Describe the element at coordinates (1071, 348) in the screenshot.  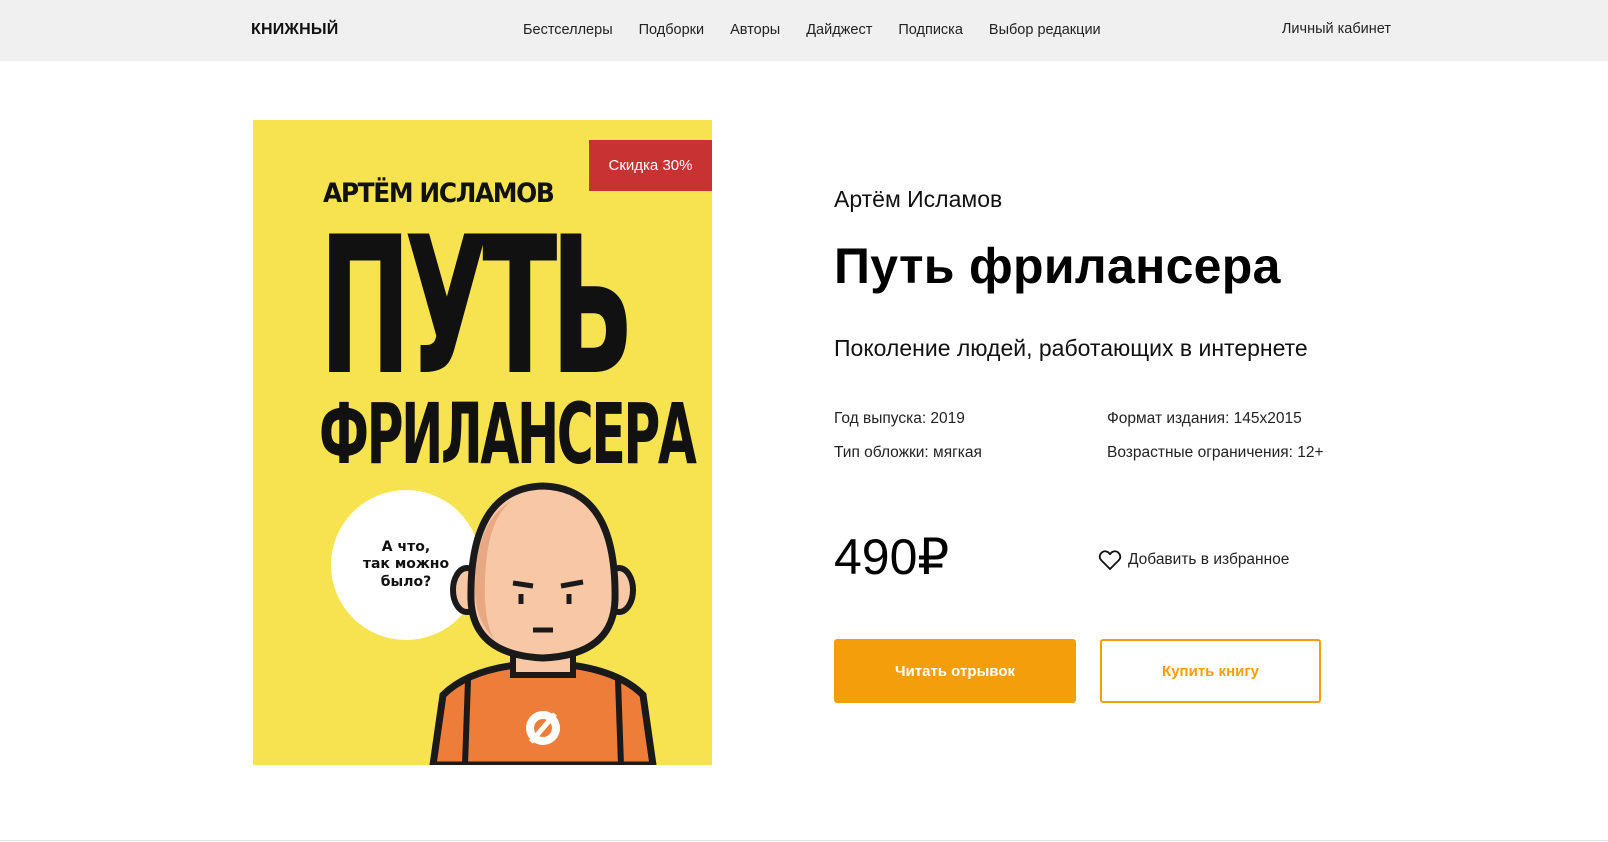
I see `book-subtitle: Поколение людей, работающих в интернете` at that location.